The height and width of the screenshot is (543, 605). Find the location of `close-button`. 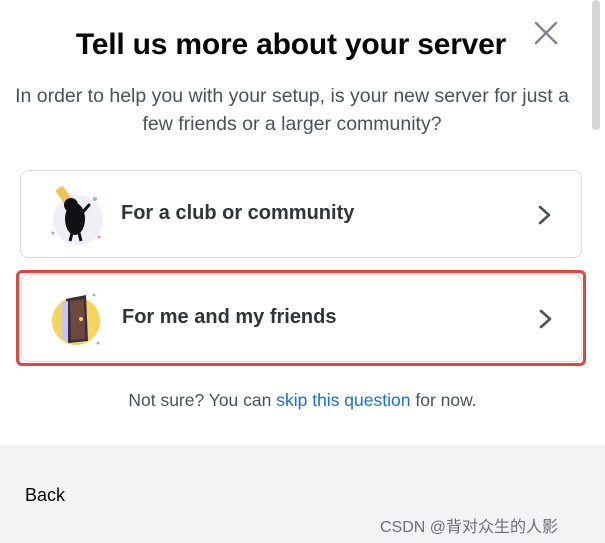

close-button is located at coordinates (546, 33).